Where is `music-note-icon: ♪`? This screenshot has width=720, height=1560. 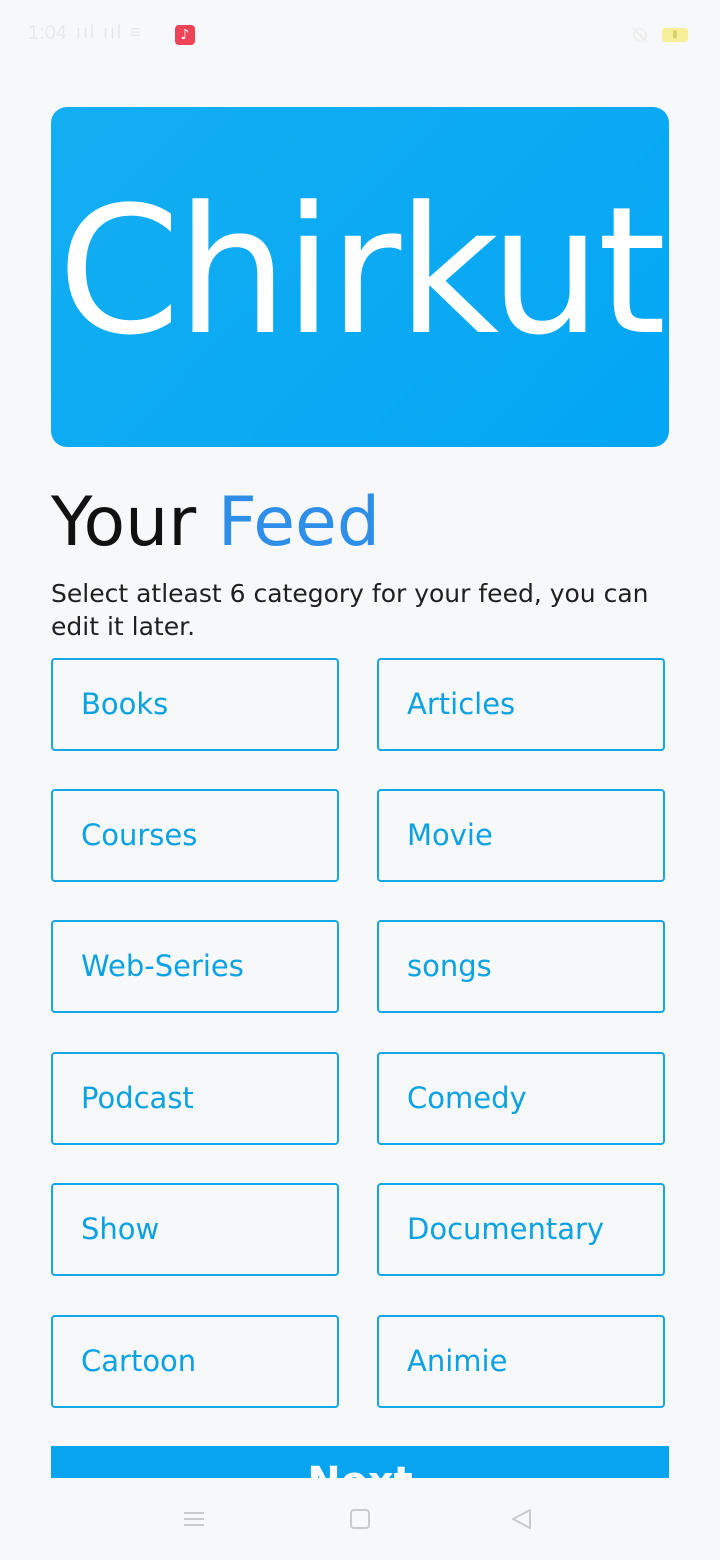 music-note-icon: ♪ is located at coordinates (185, 35).